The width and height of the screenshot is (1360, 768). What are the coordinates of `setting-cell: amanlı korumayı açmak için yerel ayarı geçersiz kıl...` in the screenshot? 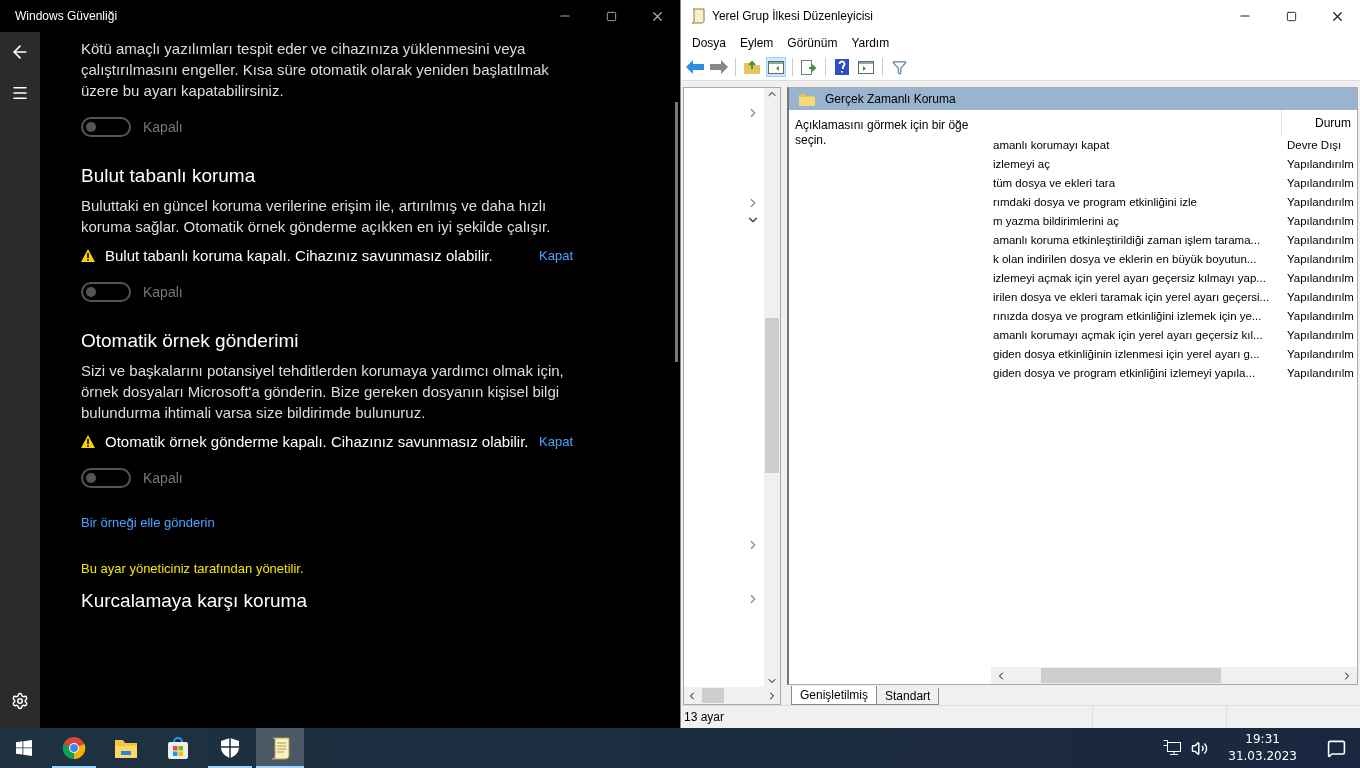 It's located at (1136, 335).